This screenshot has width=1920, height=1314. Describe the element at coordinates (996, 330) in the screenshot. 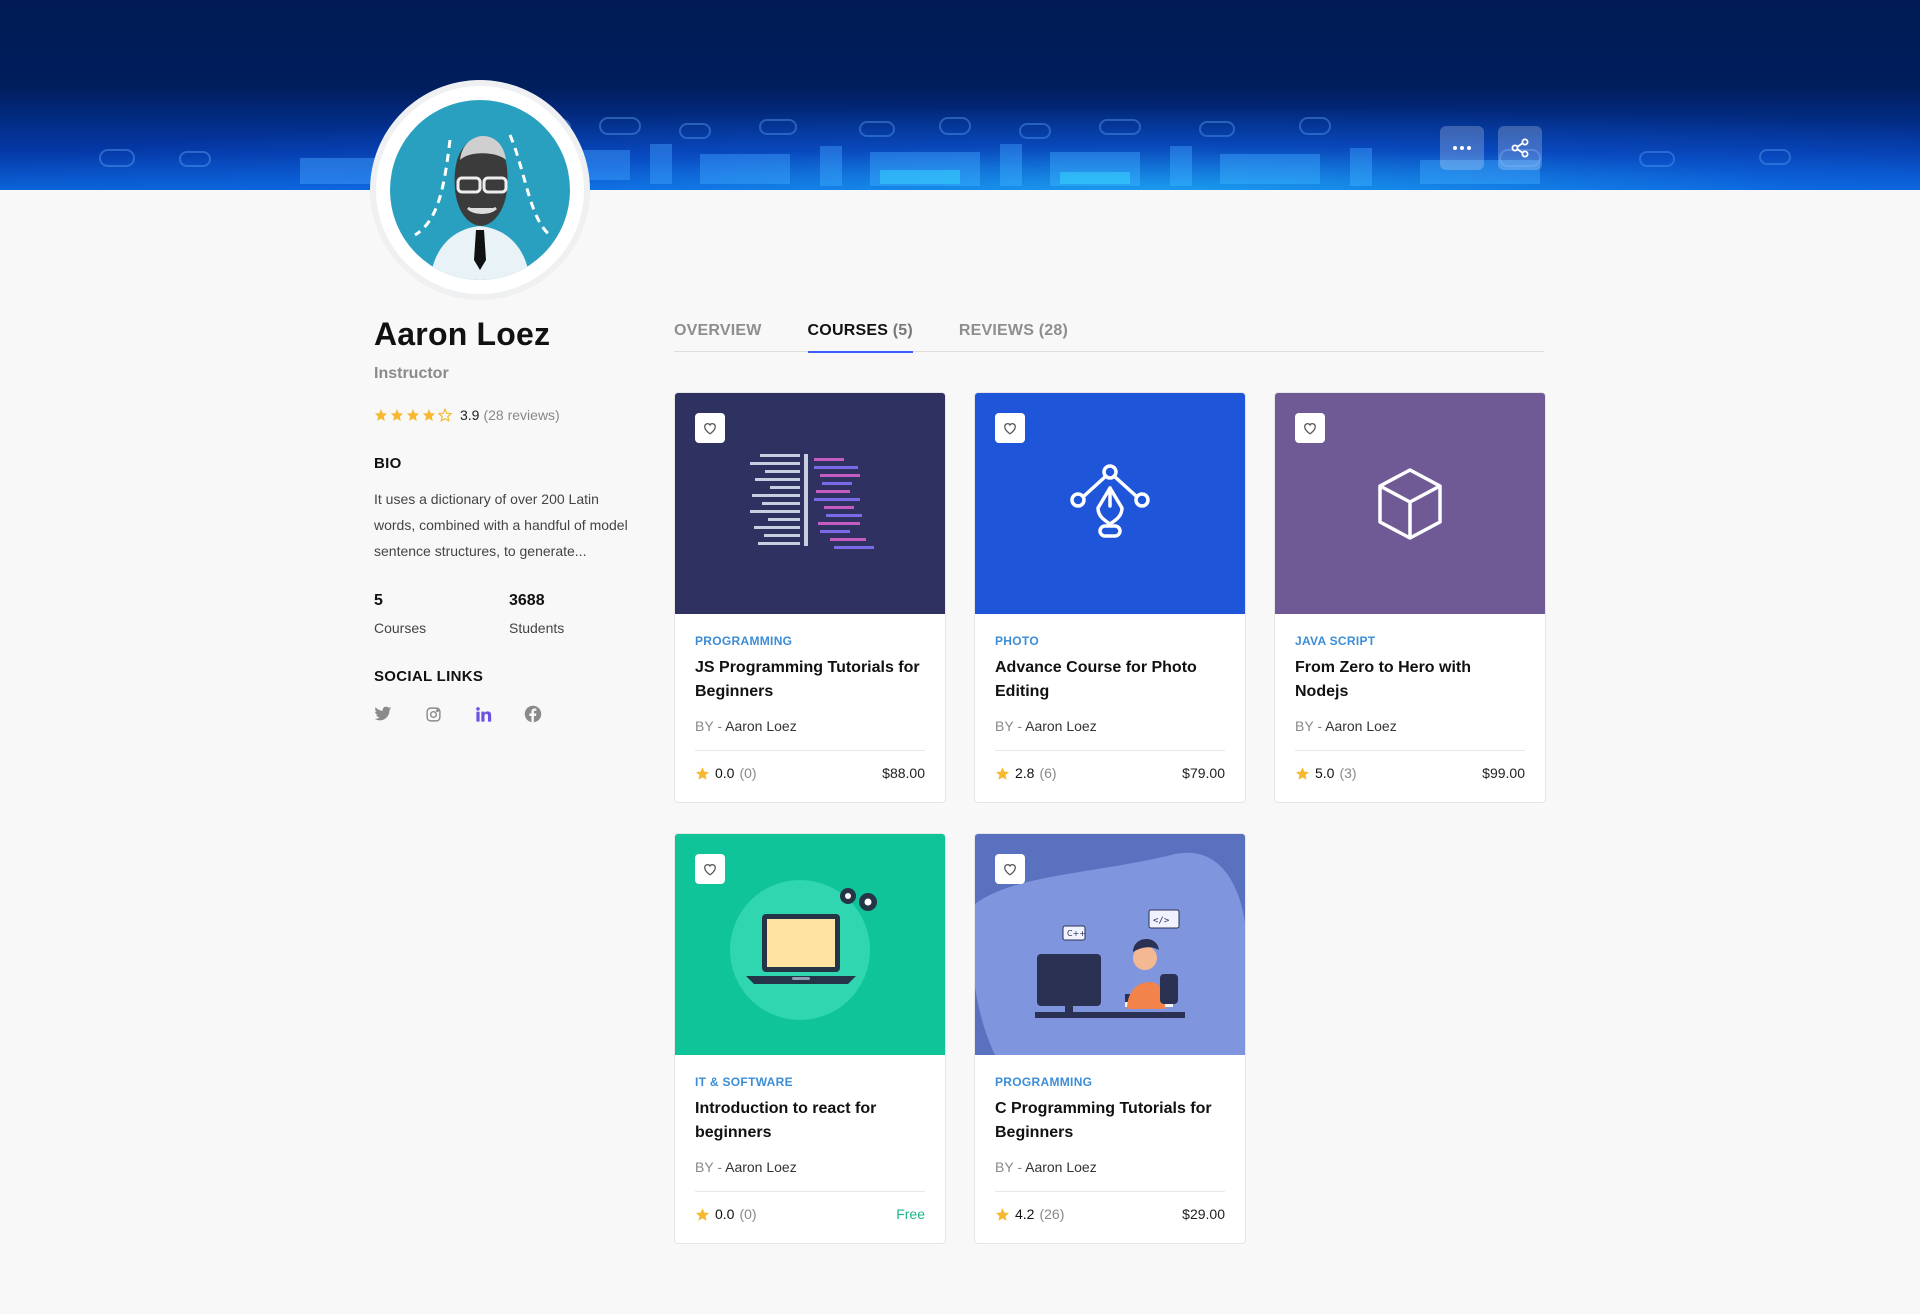

I see `tab-label: REVIEWS` at that location.